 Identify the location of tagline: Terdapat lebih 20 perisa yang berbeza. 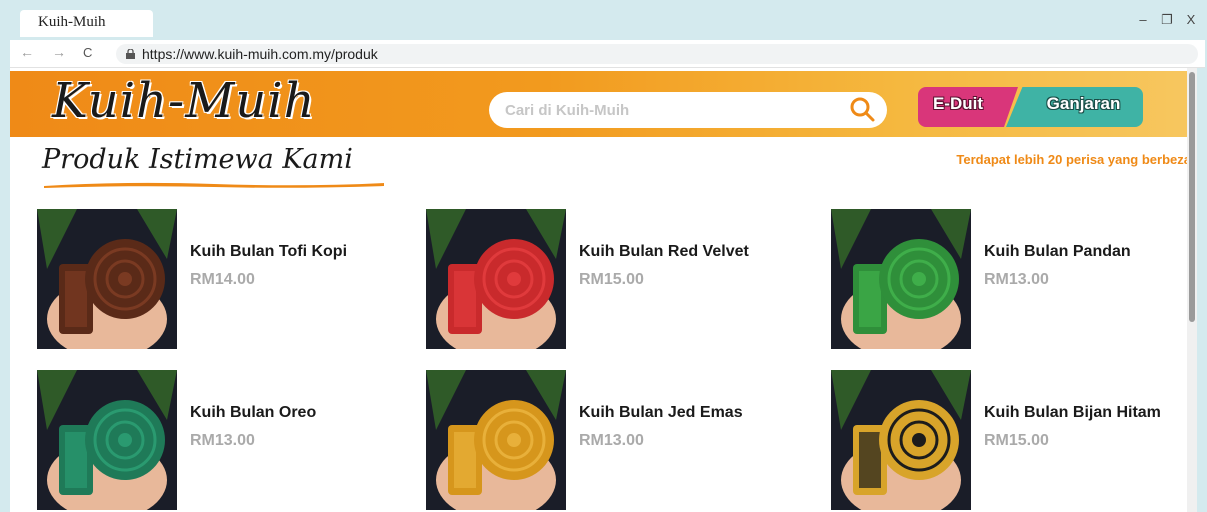
(1073, 159).